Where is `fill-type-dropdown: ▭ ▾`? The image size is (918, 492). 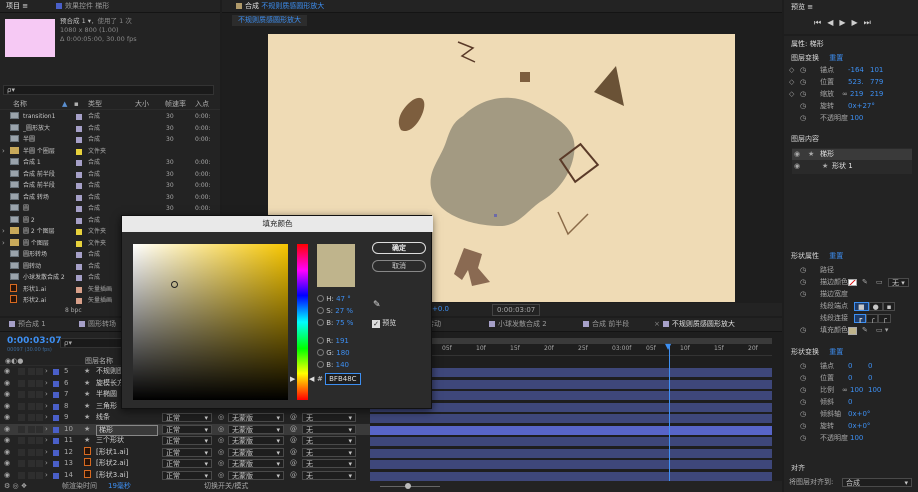
fill-type-dropdown: ▭ ▾ is located at coordinates (882, 330).